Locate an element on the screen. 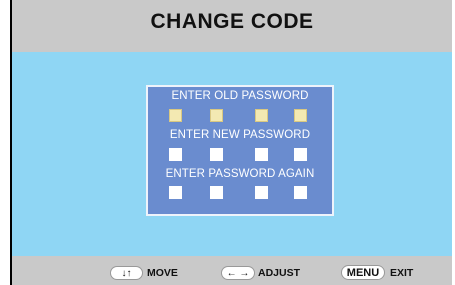  move-key-icon: ↓↑ is located at coordinates (126, 273).